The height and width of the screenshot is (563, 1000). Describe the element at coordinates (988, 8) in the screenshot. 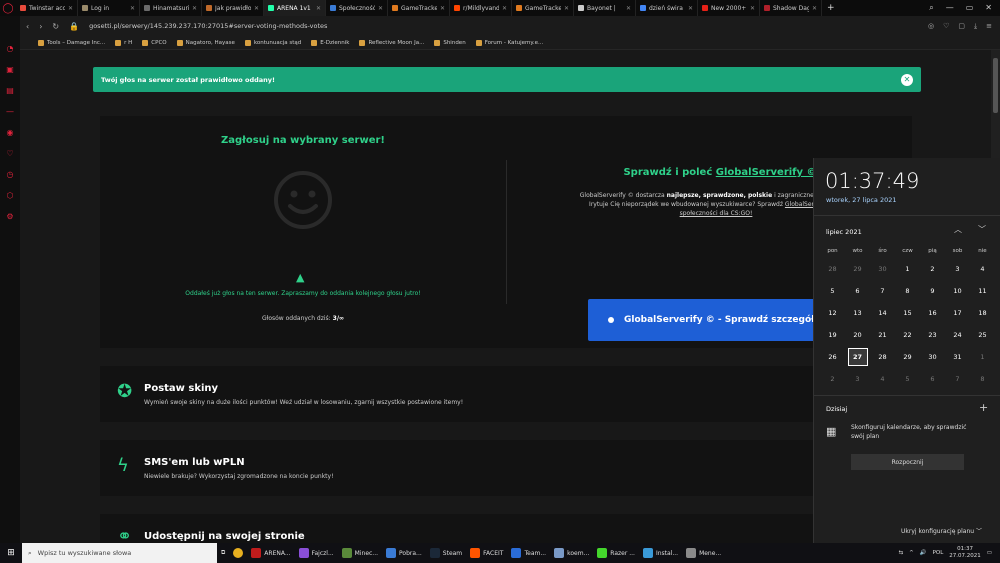

I see `close-window-button: ✕` at that location.